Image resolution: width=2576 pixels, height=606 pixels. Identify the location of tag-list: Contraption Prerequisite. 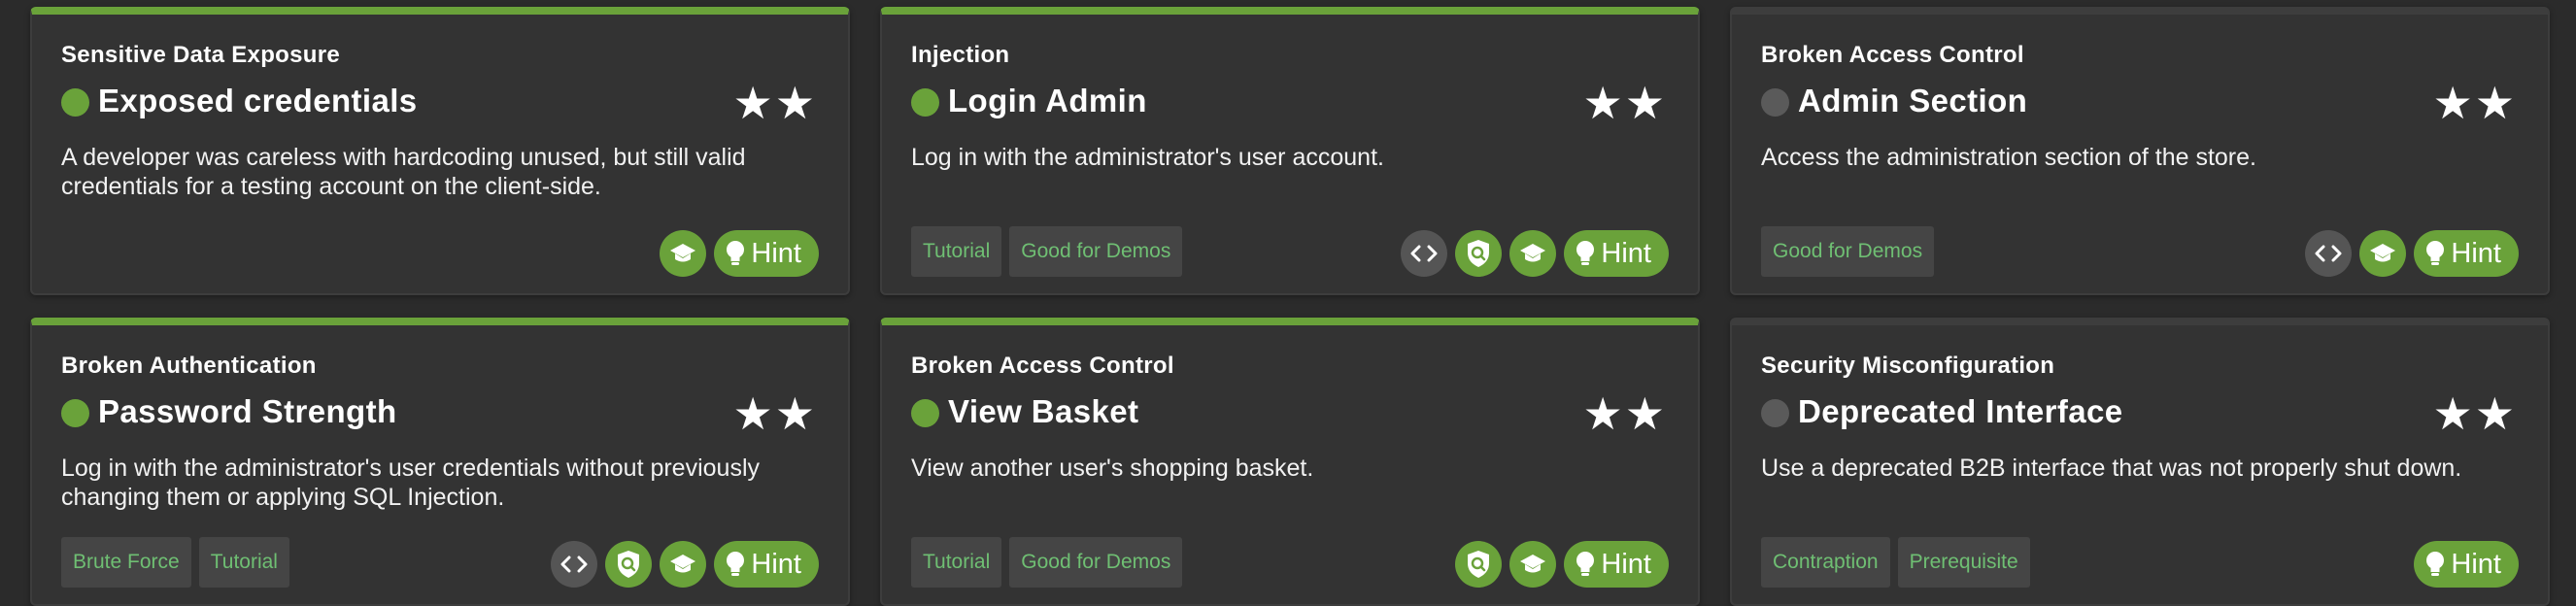
(1895, 562).